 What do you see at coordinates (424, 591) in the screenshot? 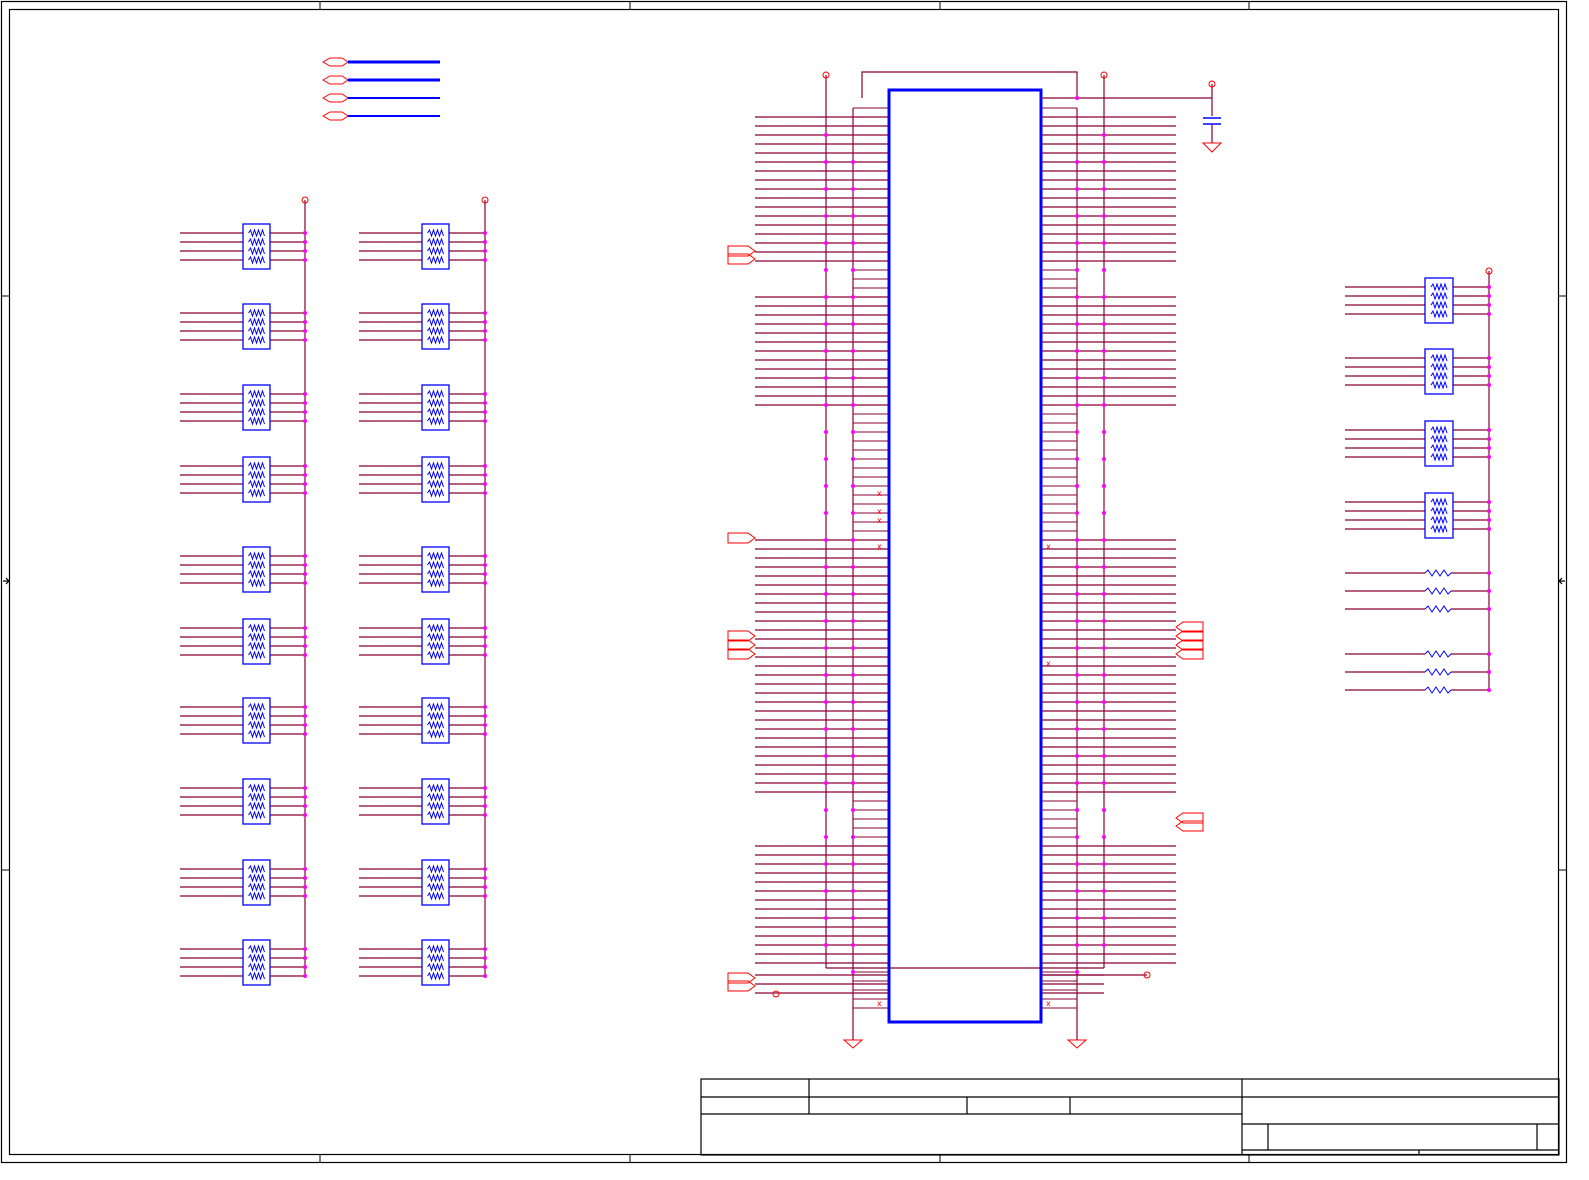
I see `middle-resistor-networks` at bounding box center [424, 591].